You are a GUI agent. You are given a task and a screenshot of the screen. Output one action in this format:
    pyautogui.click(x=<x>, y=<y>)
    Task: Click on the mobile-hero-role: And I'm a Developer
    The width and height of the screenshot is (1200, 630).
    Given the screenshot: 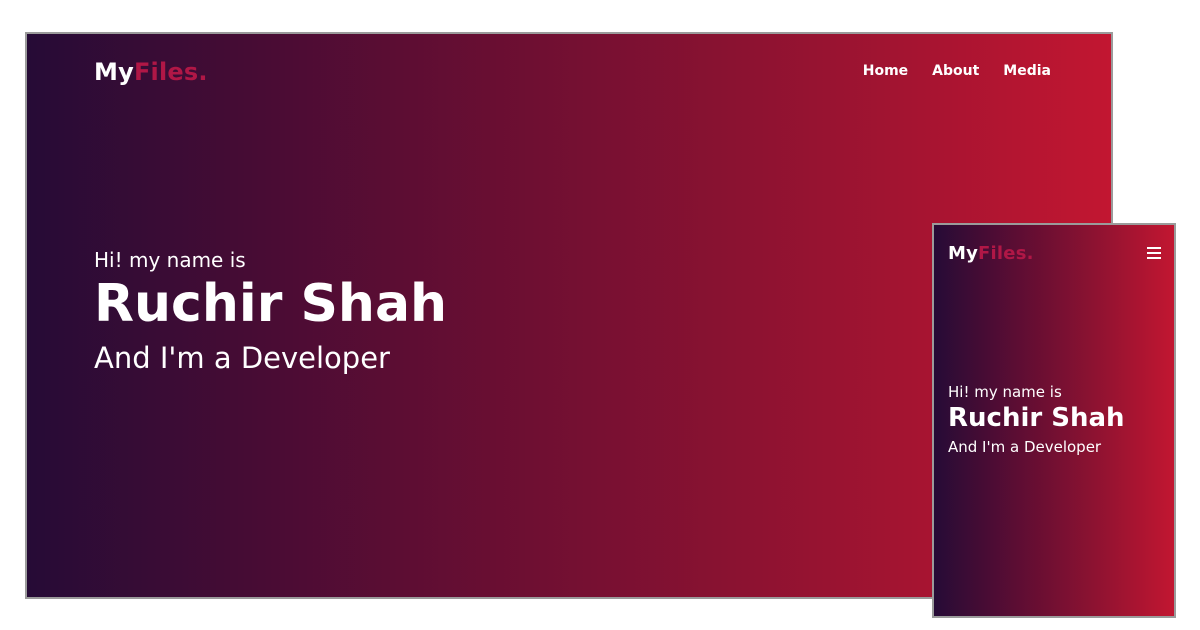 What is the action you would take?
    pyautogui.click(x=1025, y=447)
    